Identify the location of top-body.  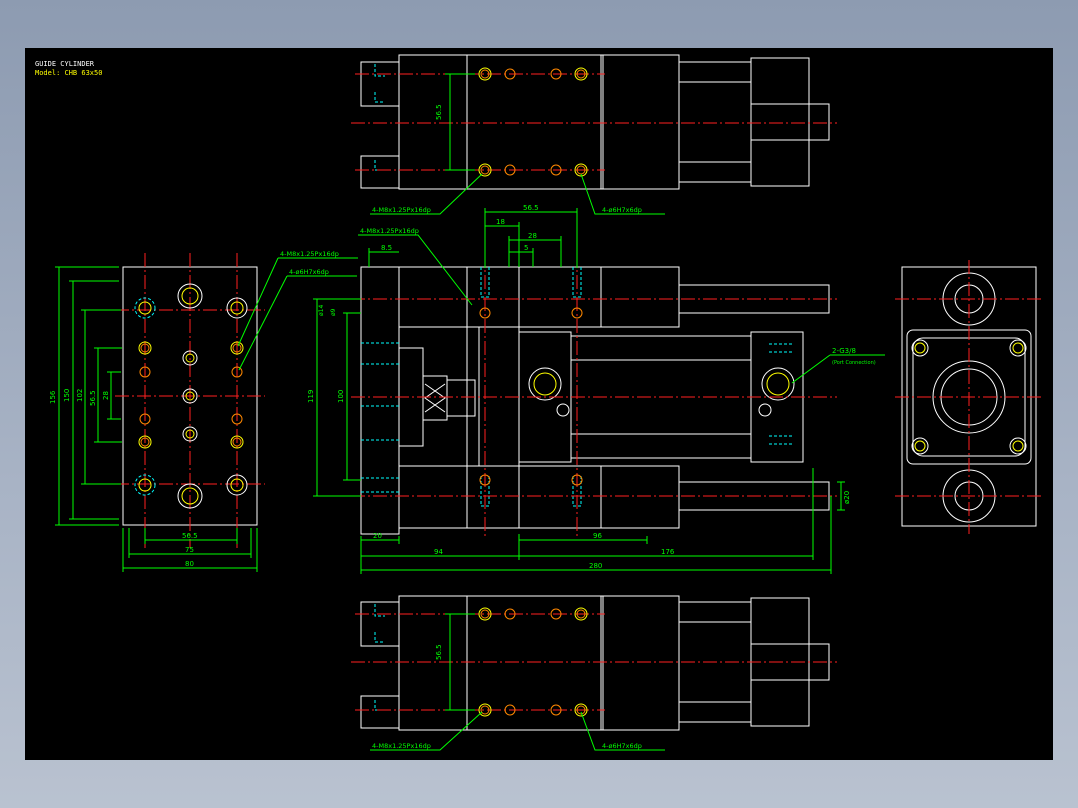
(501, 122).